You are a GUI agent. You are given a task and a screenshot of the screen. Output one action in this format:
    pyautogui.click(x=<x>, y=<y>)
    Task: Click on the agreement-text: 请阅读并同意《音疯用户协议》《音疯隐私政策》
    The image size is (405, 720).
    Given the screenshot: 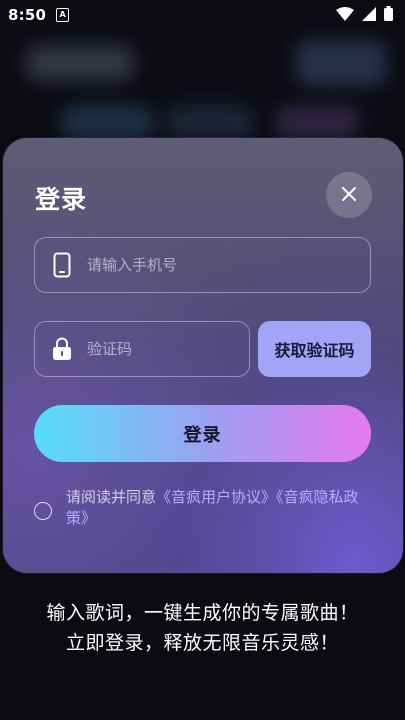 What is the action you would take?
    pyautogui.click(x=220, y=508)
    